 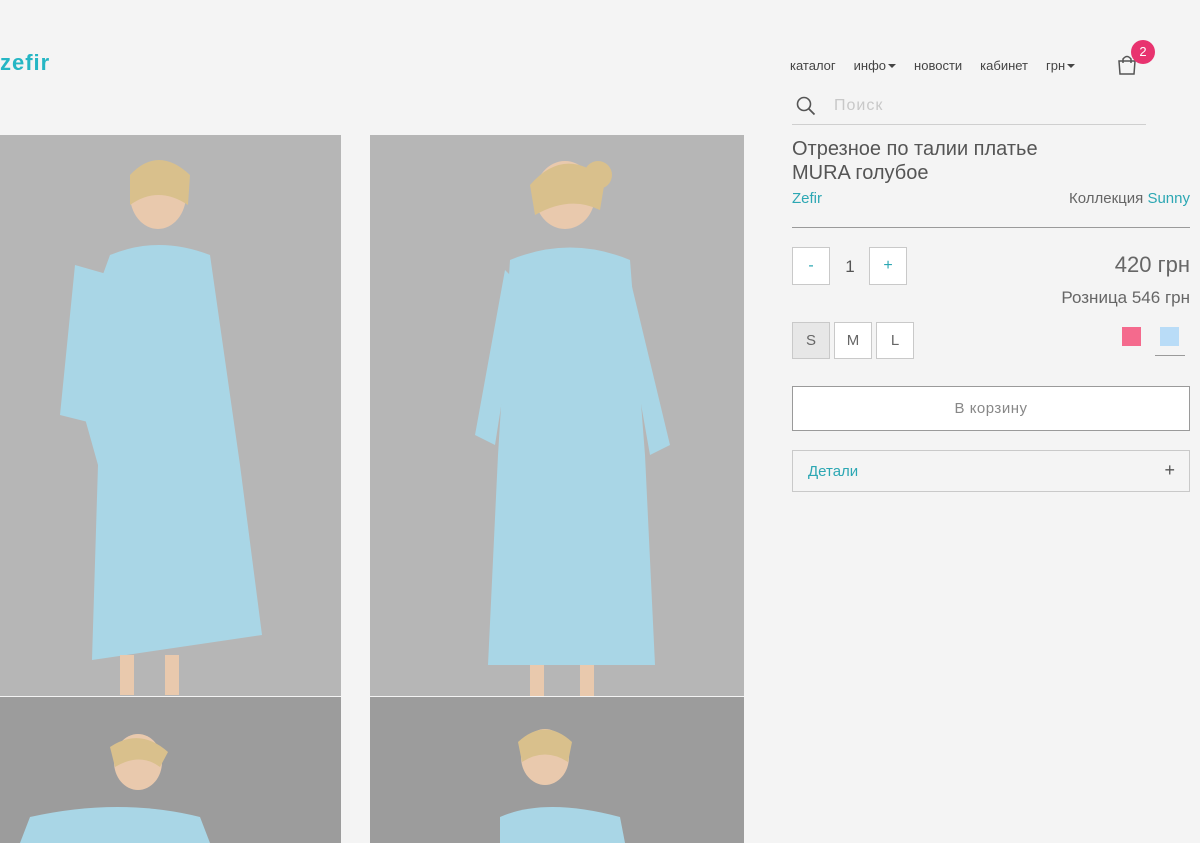 I want to click on search-bar, so click(x=969, y=106).